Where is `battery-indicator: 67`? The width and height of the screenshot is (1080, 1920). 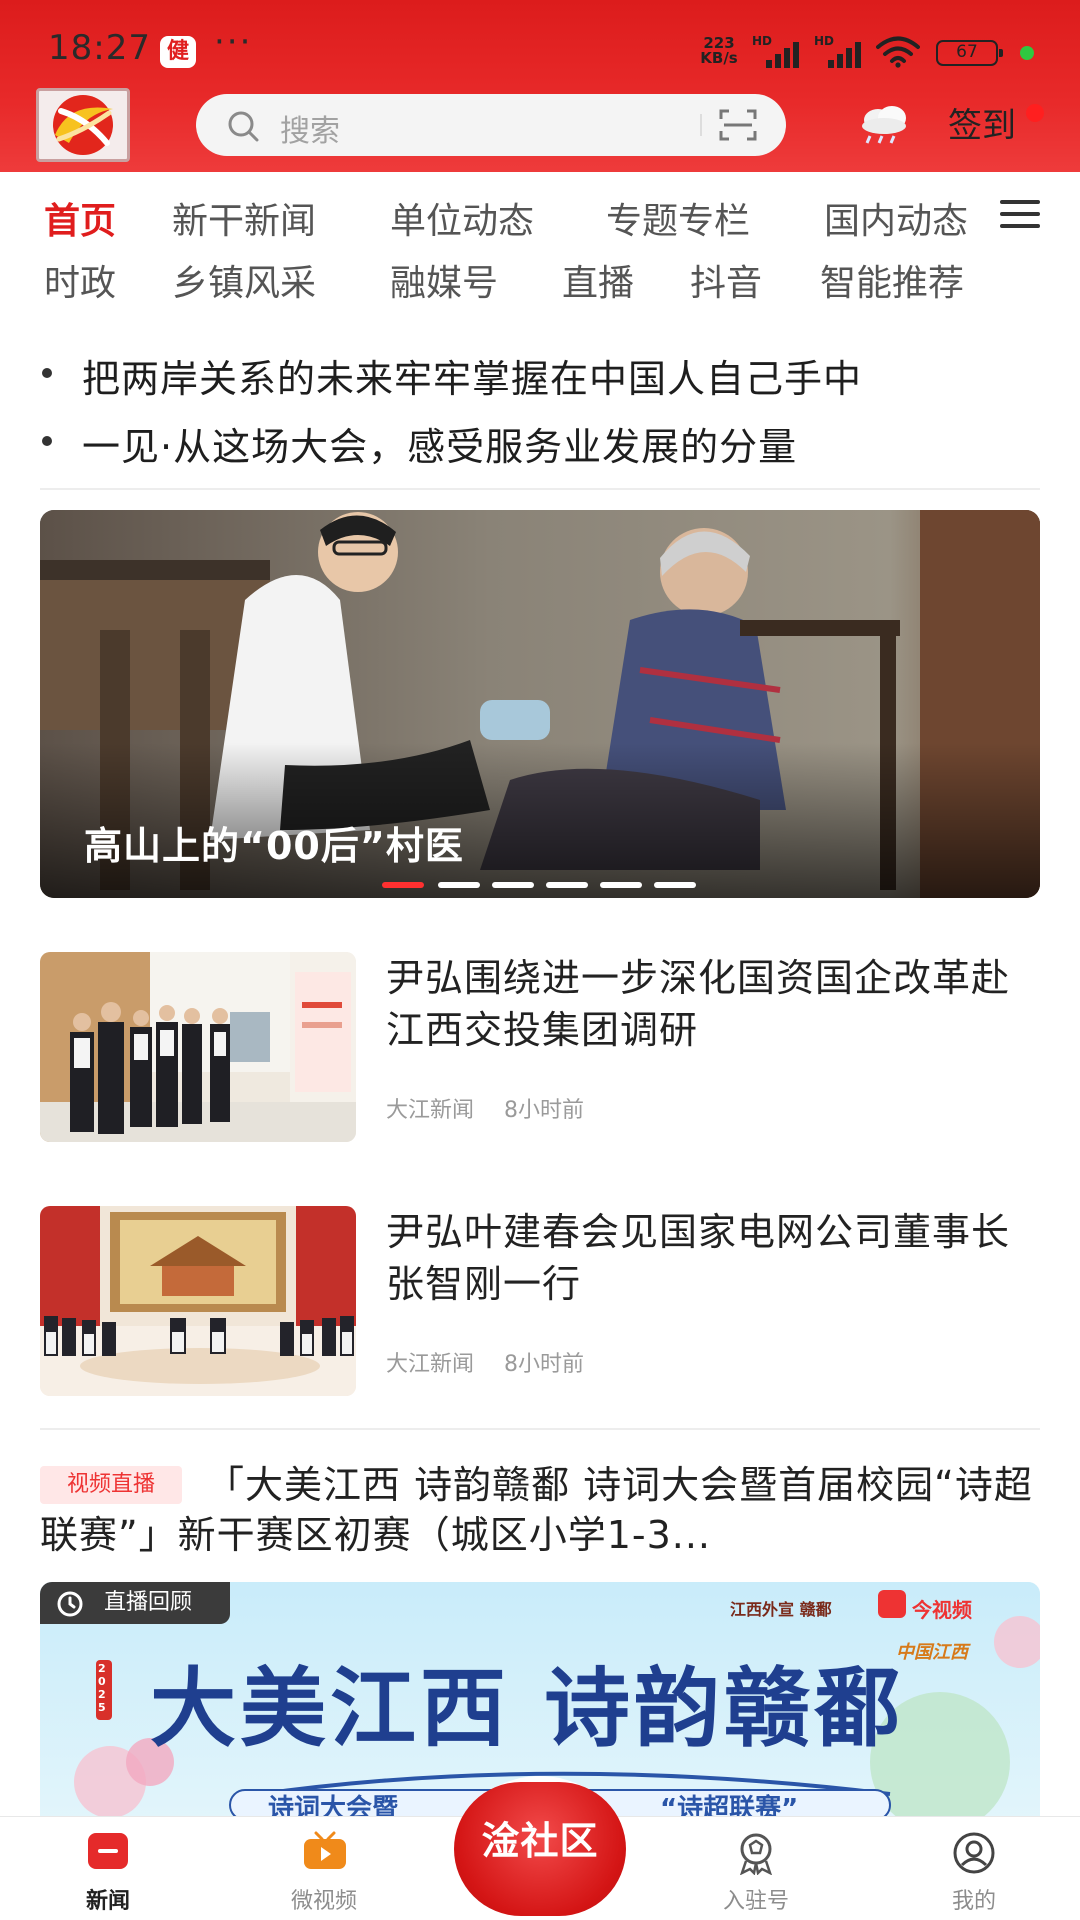
battery-indicator: 67 is located at coordinates (969, 53).